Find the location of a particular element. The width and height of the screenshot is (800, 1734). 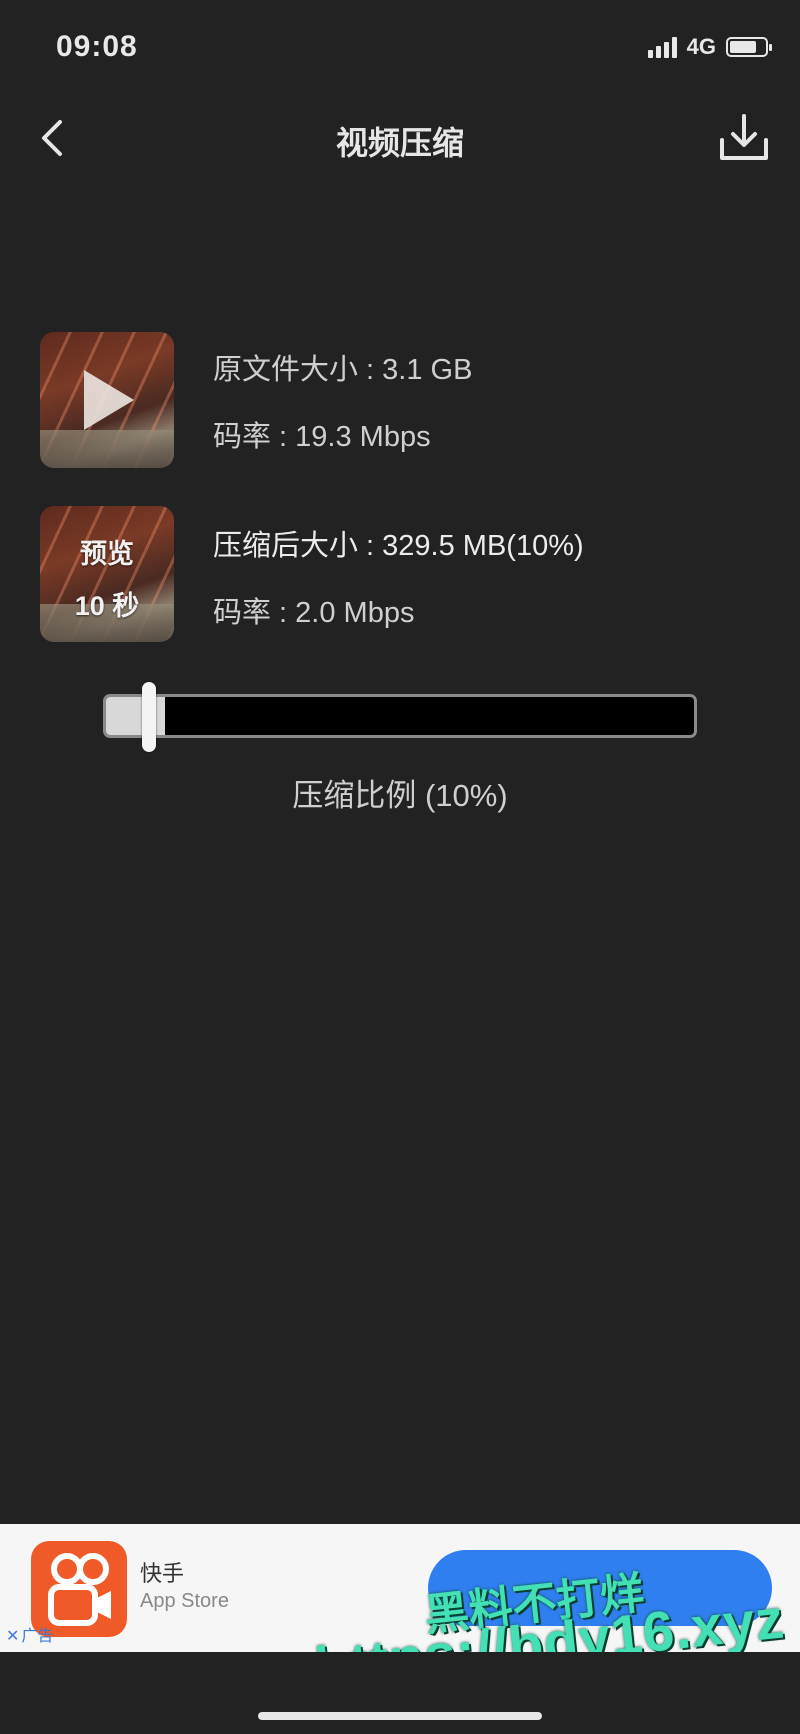

bottom-area is located at coordinates (400, 1693).